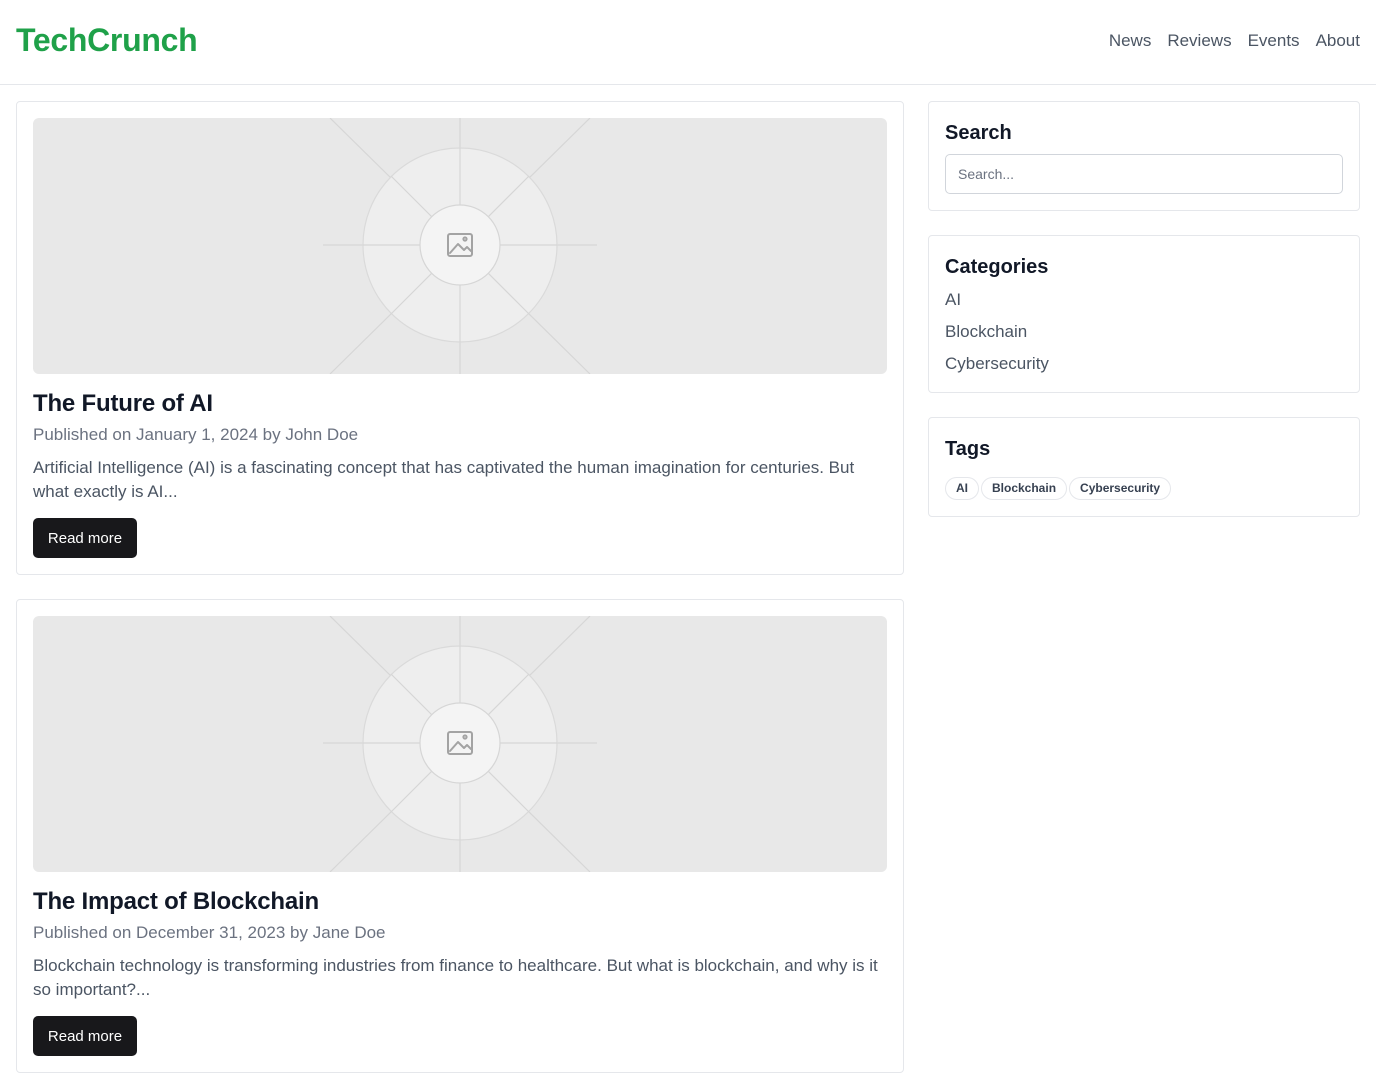 The image size is (1376, 1089). Describe the element at coordinates (196, 434) in the screenshot. I see `post-meta: Published on January 1, 2024 by John Doe` at that location.